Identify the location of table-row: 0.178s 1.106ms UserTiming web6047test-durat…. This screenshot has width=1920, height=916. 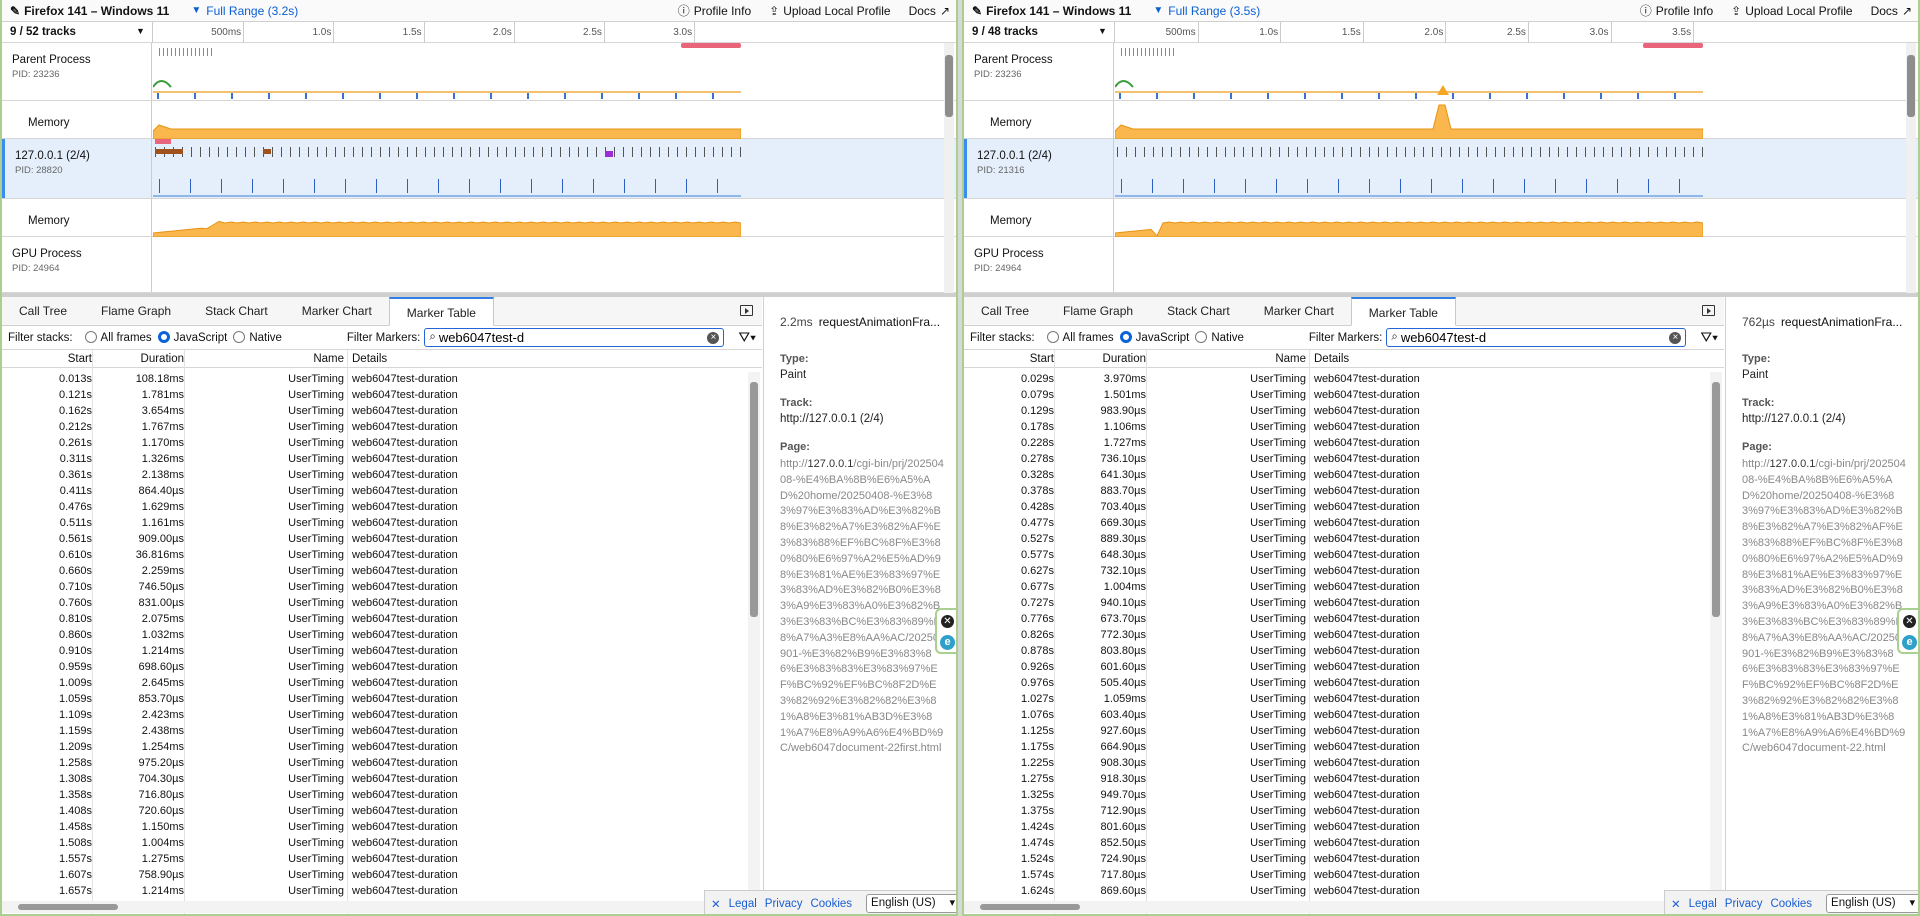
(1336, 428).